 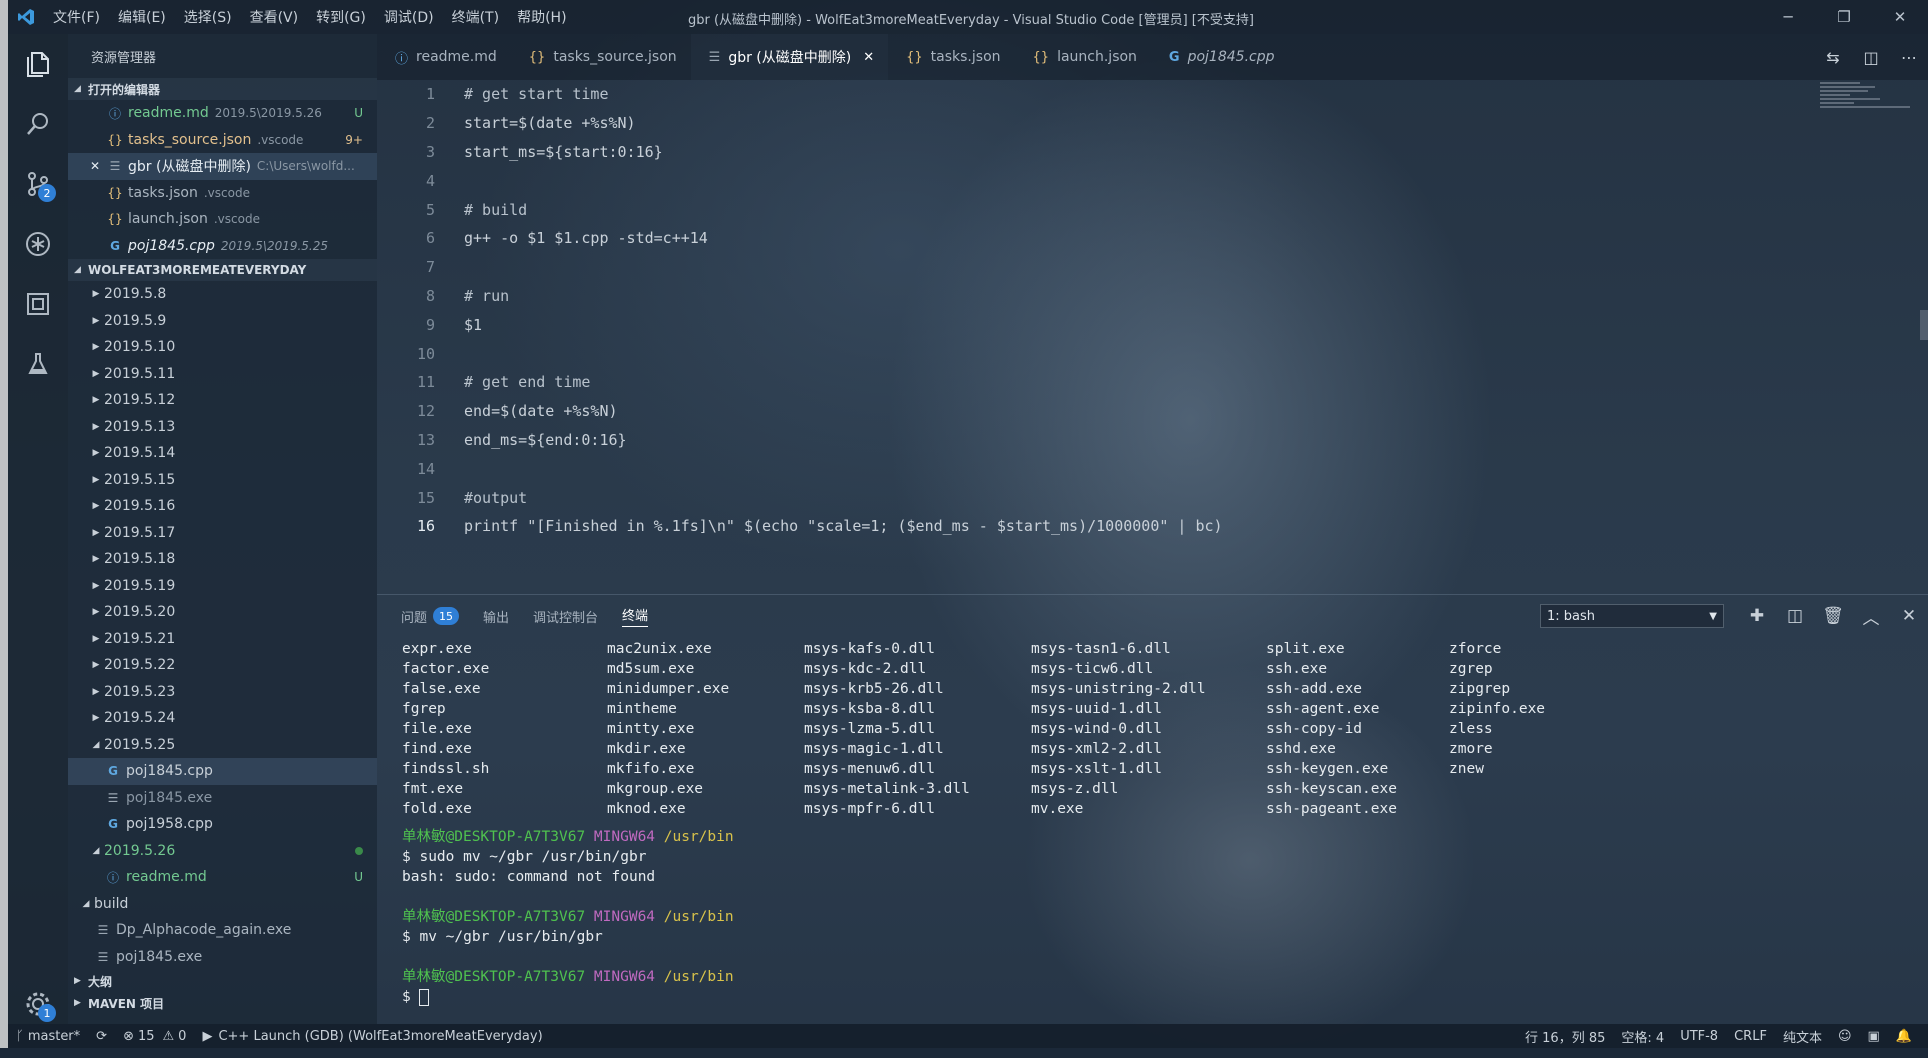 What do you see at coordinates (222, 270) in the screenshot?
I see `workspace-header: ◢ WOLFEAT3MOREMEATEVERYDAY` at bounding box center [222, 270].